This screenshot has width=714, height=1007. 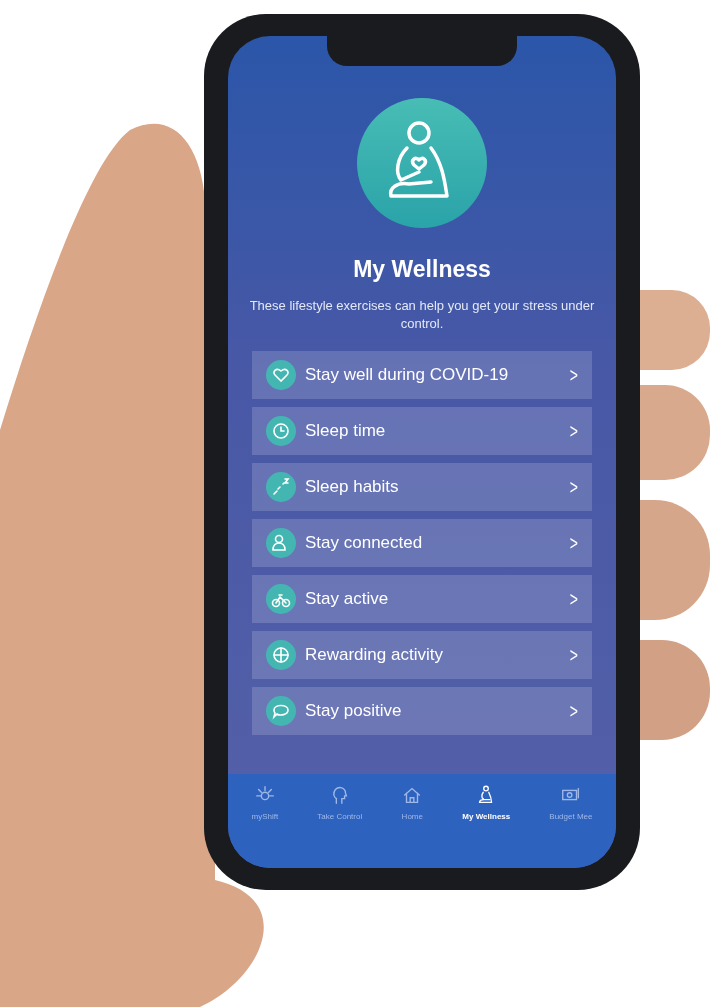 What do you see at coordinates (412, 802) in the screenshot?
I see `tab-item: Home` at bounding box center [412, 802].